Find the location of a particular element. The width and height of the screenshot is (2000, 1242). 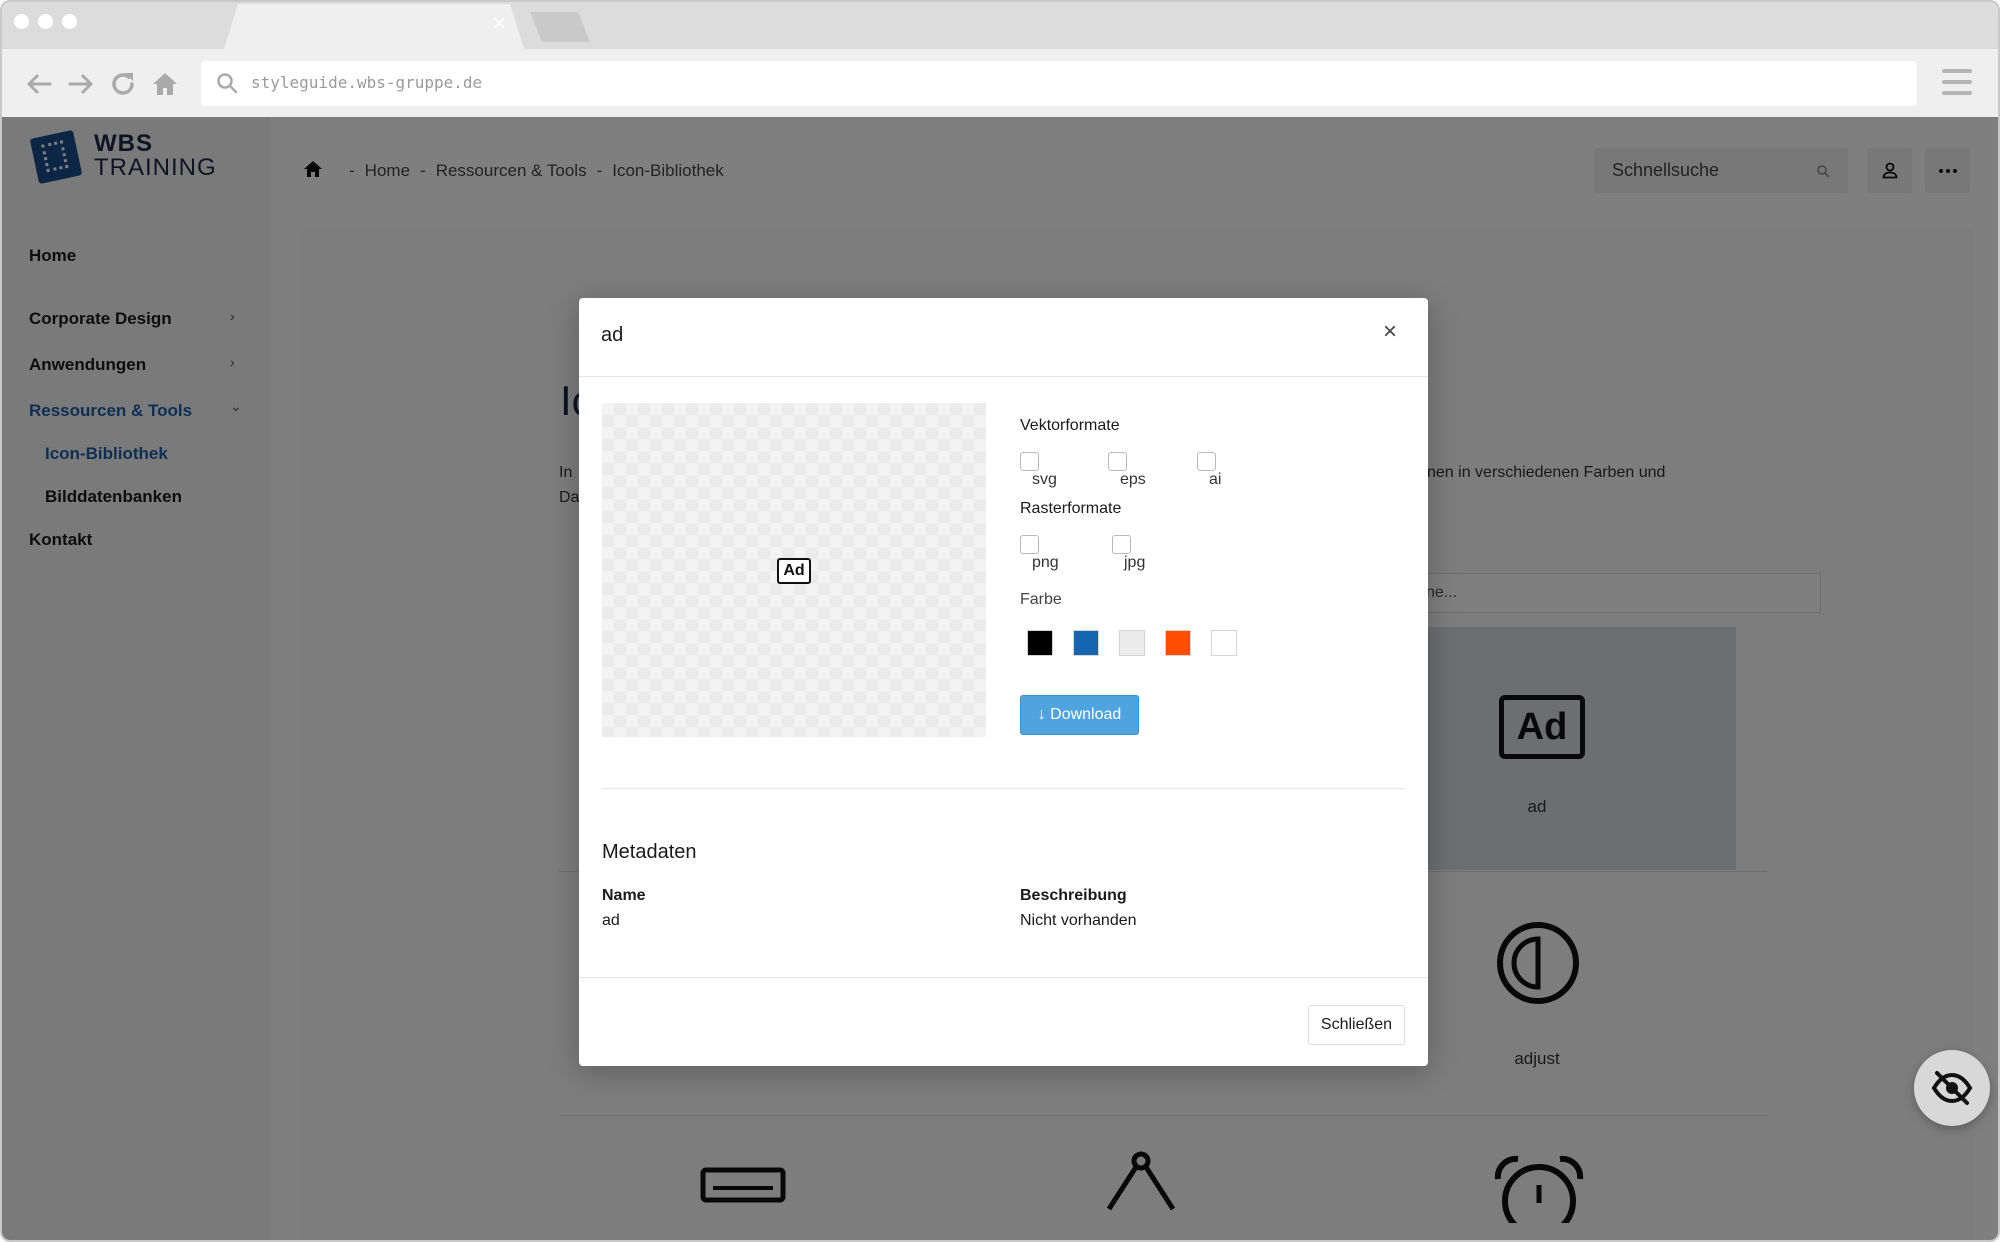

visibility-toggle-button is located at coordinates (1952, 1088).